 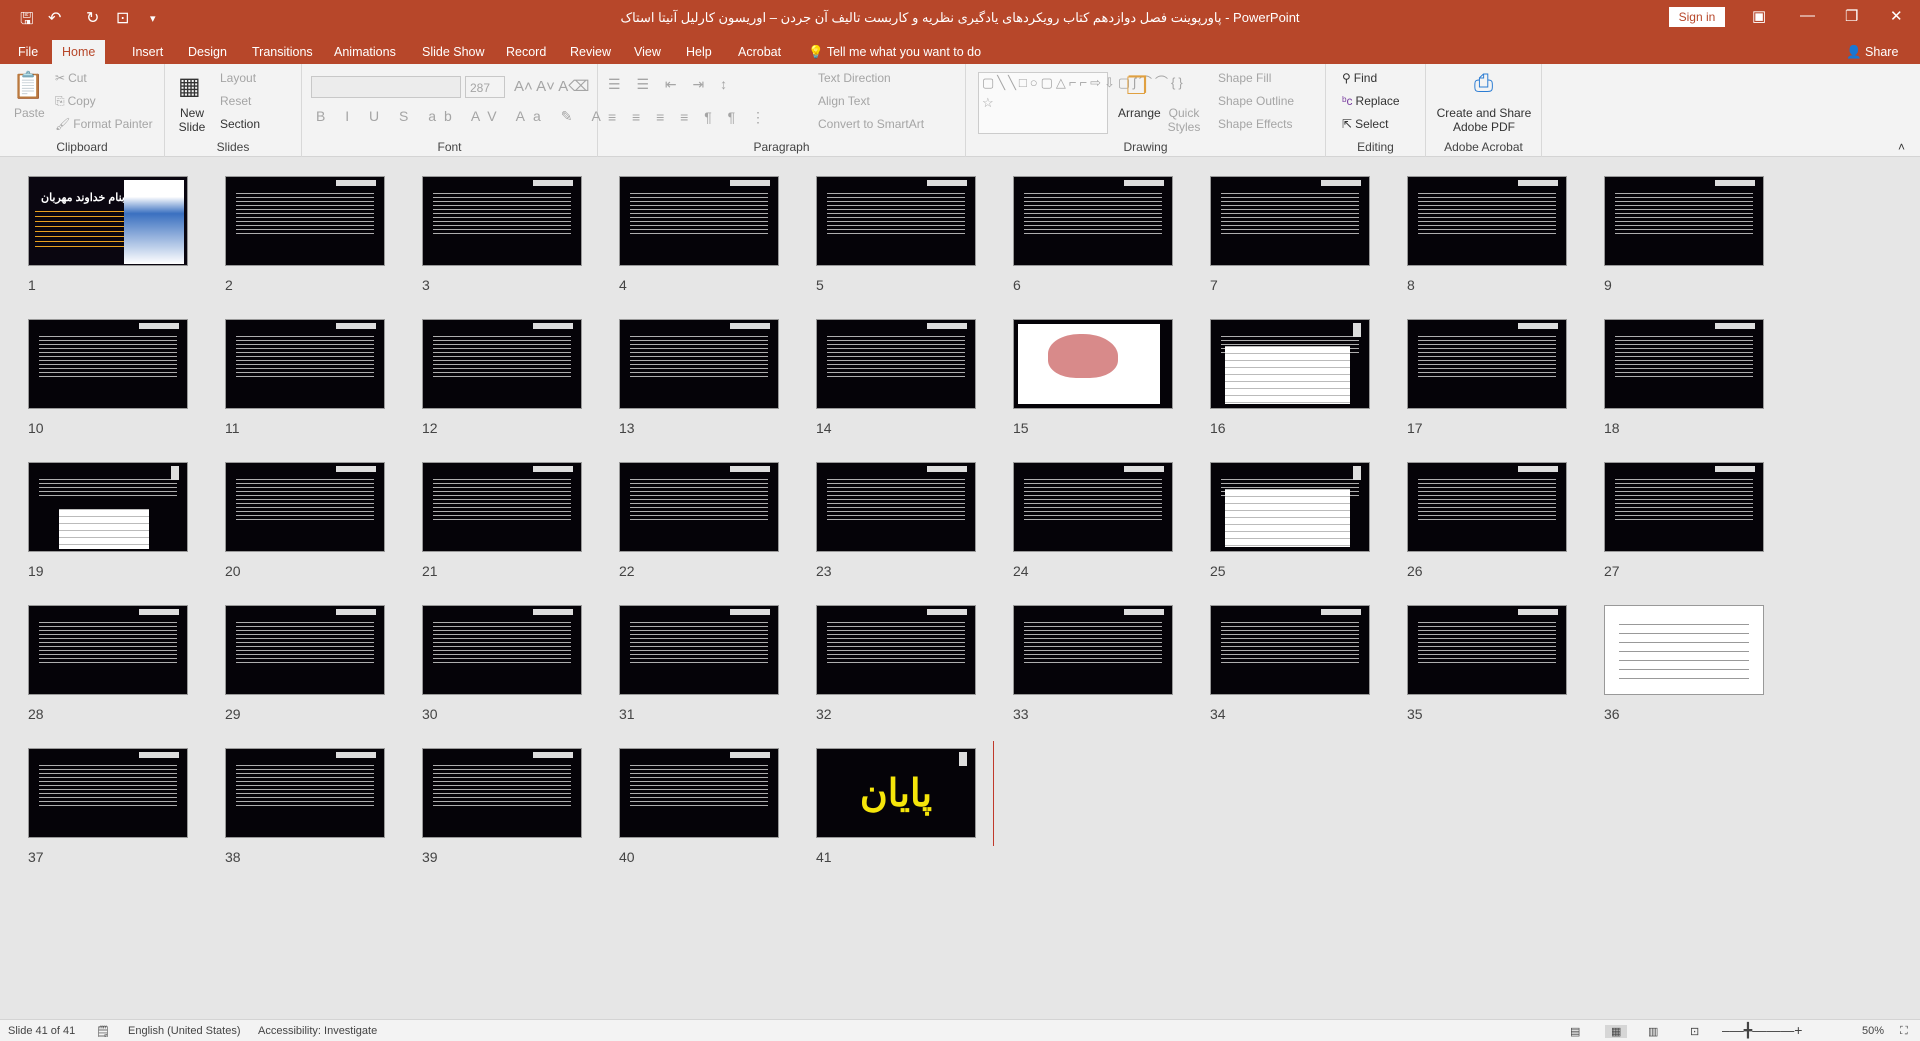 What do you see at coordinates (28, 52) in the screenshot?
I see `tab-file: File` at bounding box center [28, 52].